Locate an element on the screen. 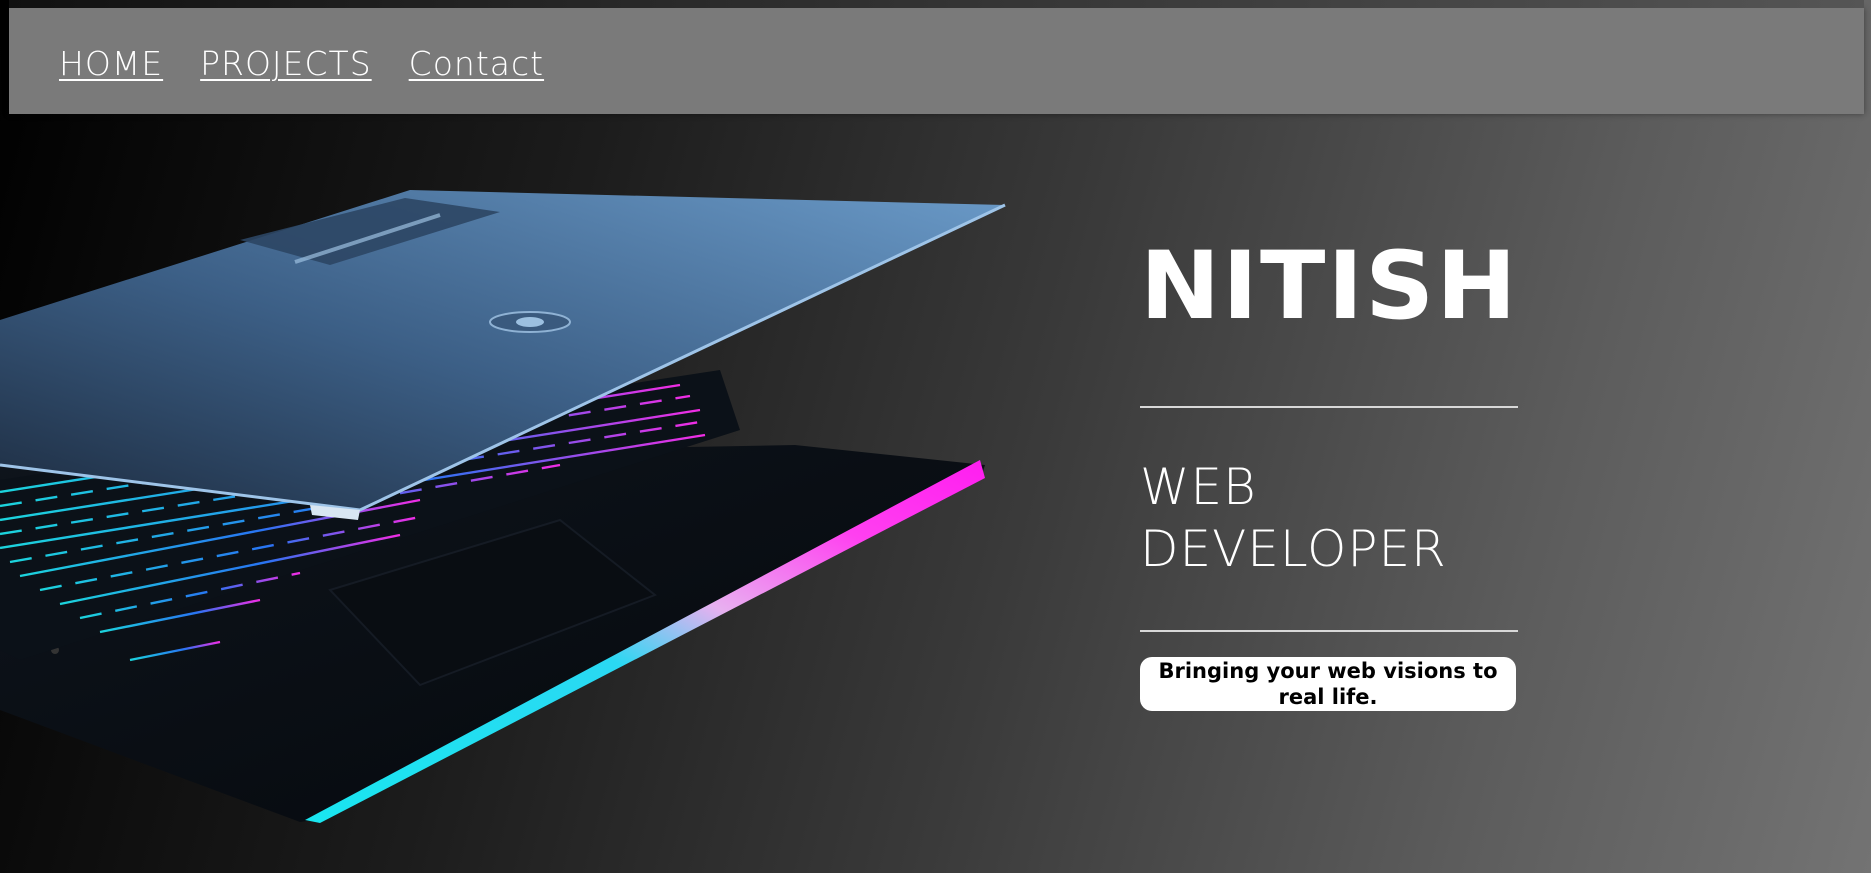 The width and height of the screenshot is (1871, 873). hero-role: WEB DEVELOPER is located at coordinates (1329, 518).